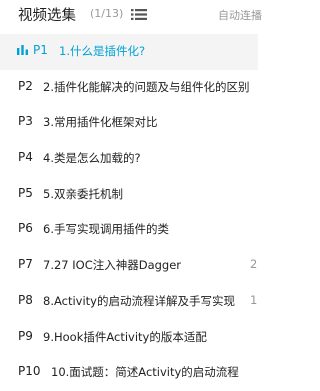 The width and height of the screenshot is (320, 391). I want to click on episode-number: P1, so click(40, 50).